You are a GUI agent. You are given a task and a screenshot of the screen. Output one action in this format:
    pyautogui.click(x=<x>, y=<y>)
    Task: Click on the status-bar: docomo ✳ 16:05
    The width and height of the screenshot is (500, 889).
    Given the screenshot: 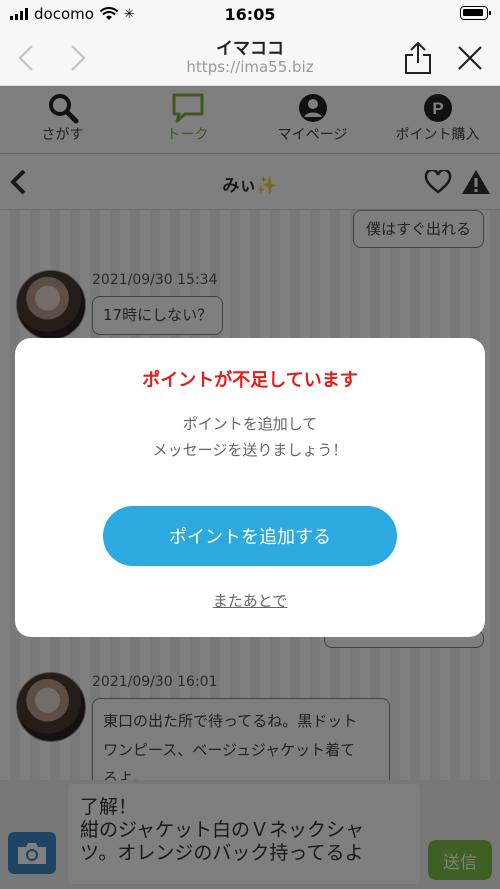 What is the action you would take?
    pyautogui.click(x=250, y=14)
    